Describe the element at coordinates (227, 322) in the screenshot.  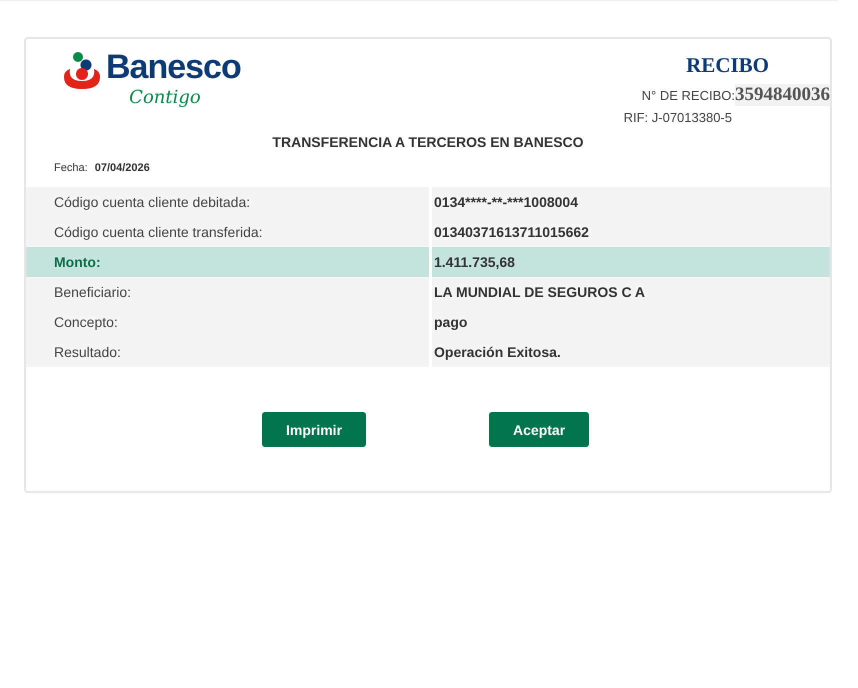
I see `label-cell: Concepto:` at that location.